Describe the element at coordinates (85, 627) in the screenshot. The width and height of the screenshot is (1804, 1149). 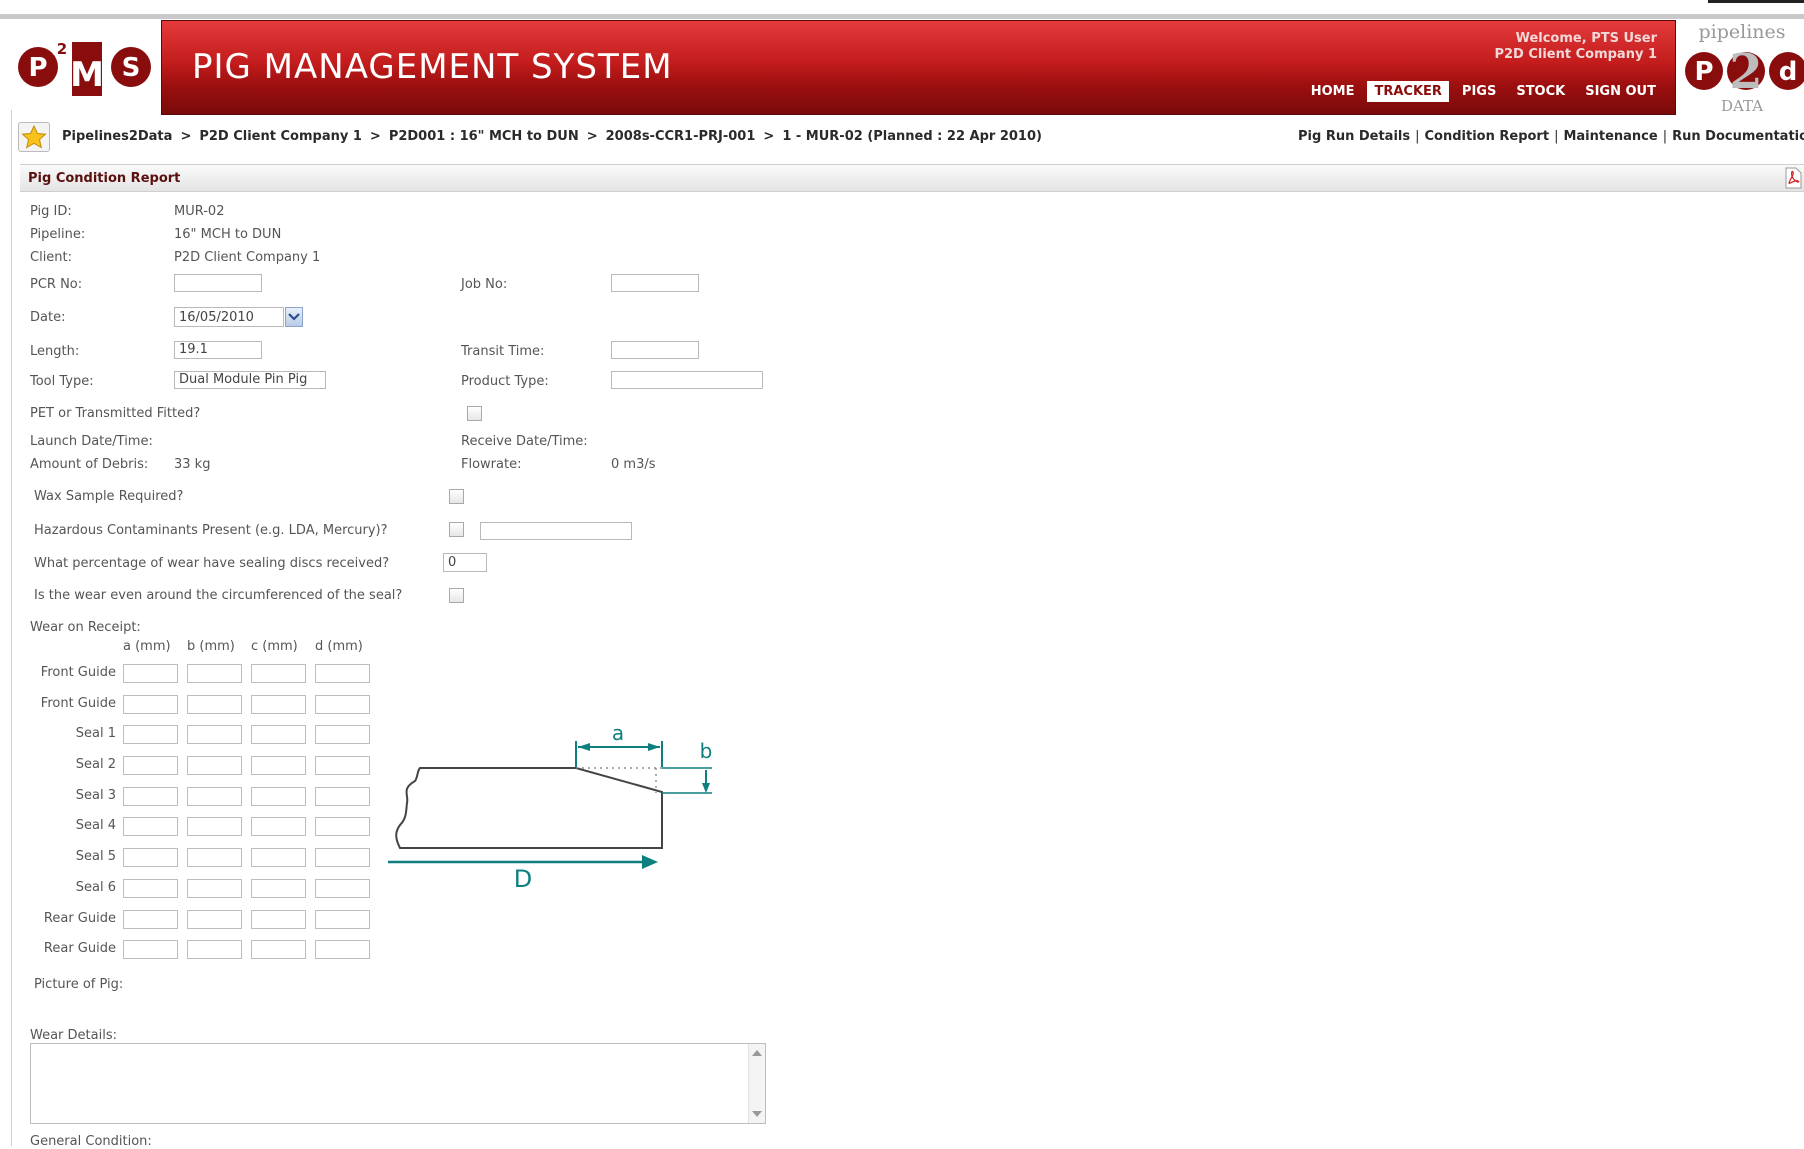
I see `wear-on-receipt-label: Wear on Receipt:` at that location.